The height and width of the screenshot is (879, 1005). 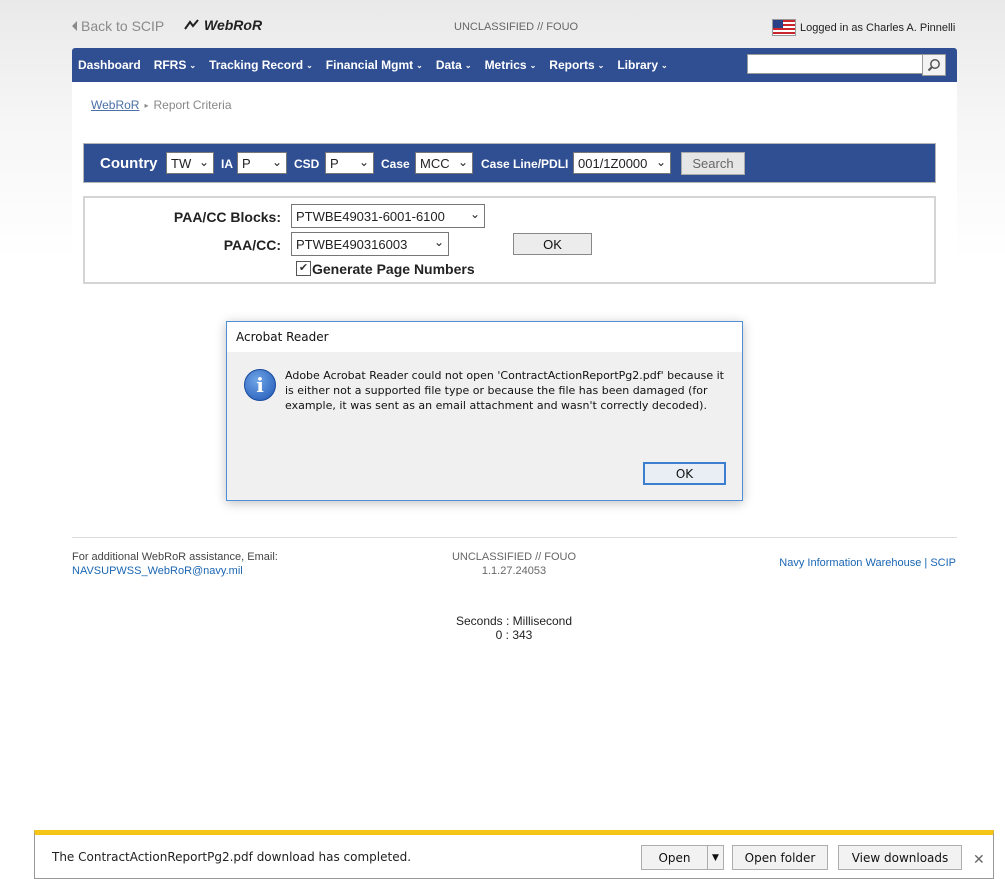 I want to click on user-label: Logged in as Charles A. Pinnelli, so click(x=878, y=27).